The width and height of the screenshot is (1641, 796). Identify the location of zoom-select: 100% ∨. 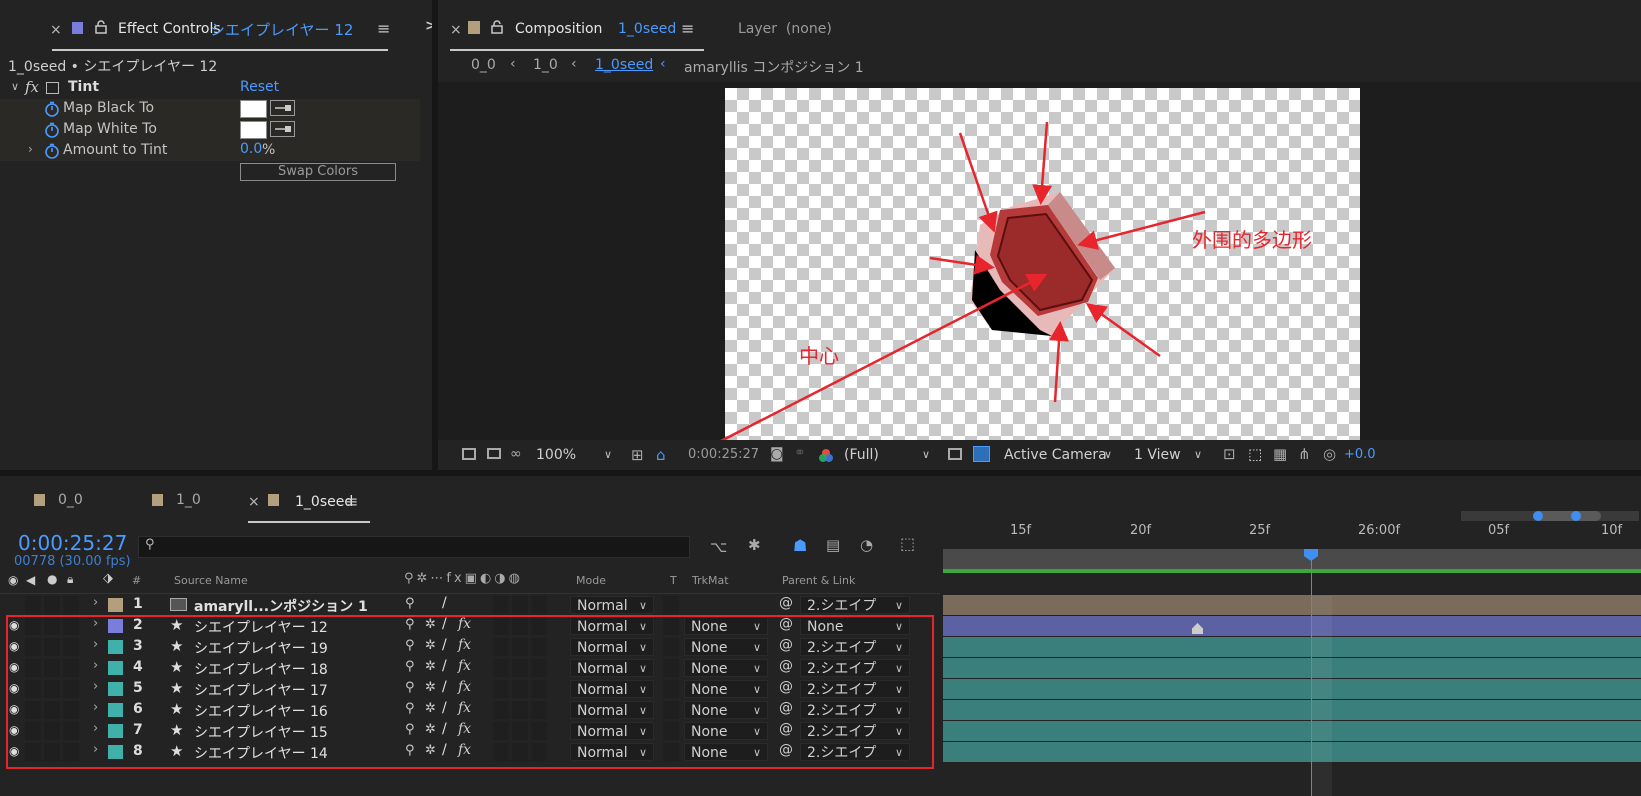
(574, 455).